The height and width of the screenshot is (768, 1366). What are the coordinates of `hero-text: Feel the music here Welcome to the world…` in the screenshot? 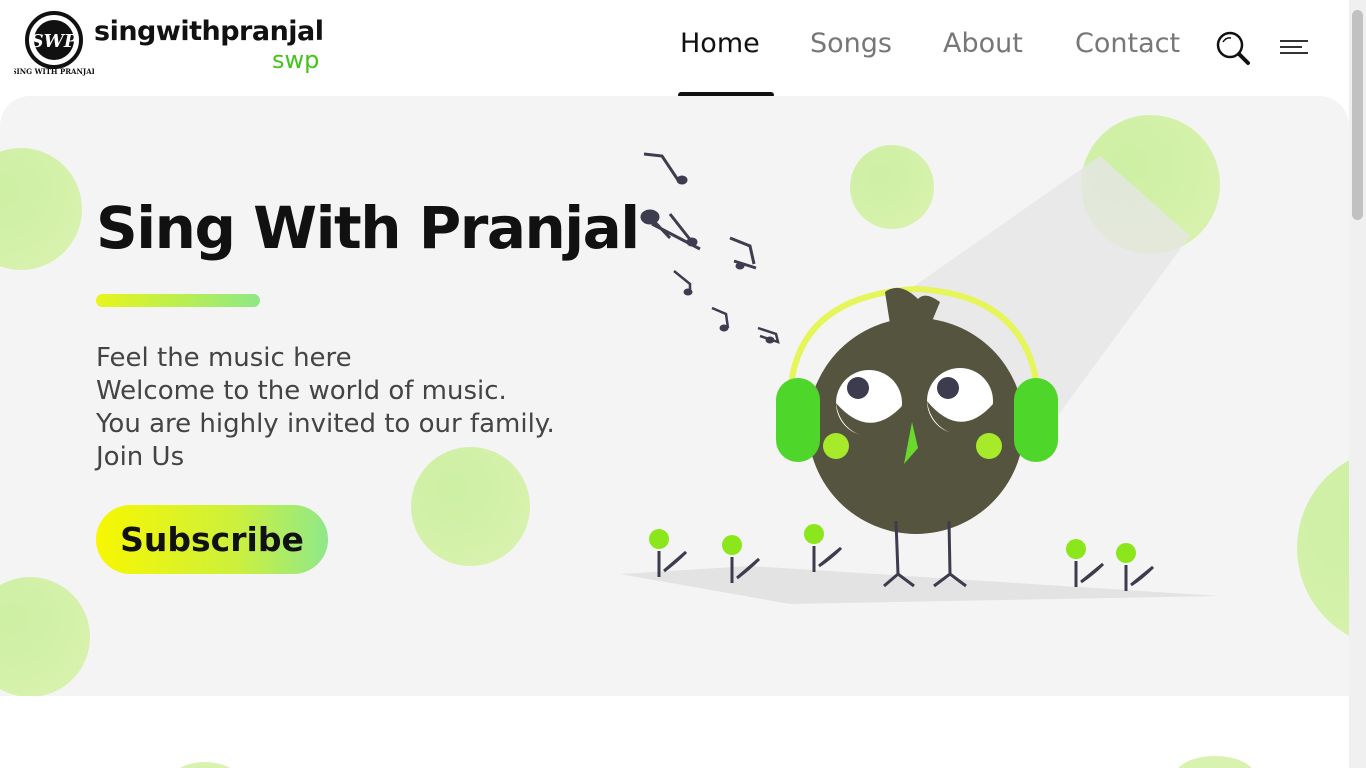 It's located at (325, 408).